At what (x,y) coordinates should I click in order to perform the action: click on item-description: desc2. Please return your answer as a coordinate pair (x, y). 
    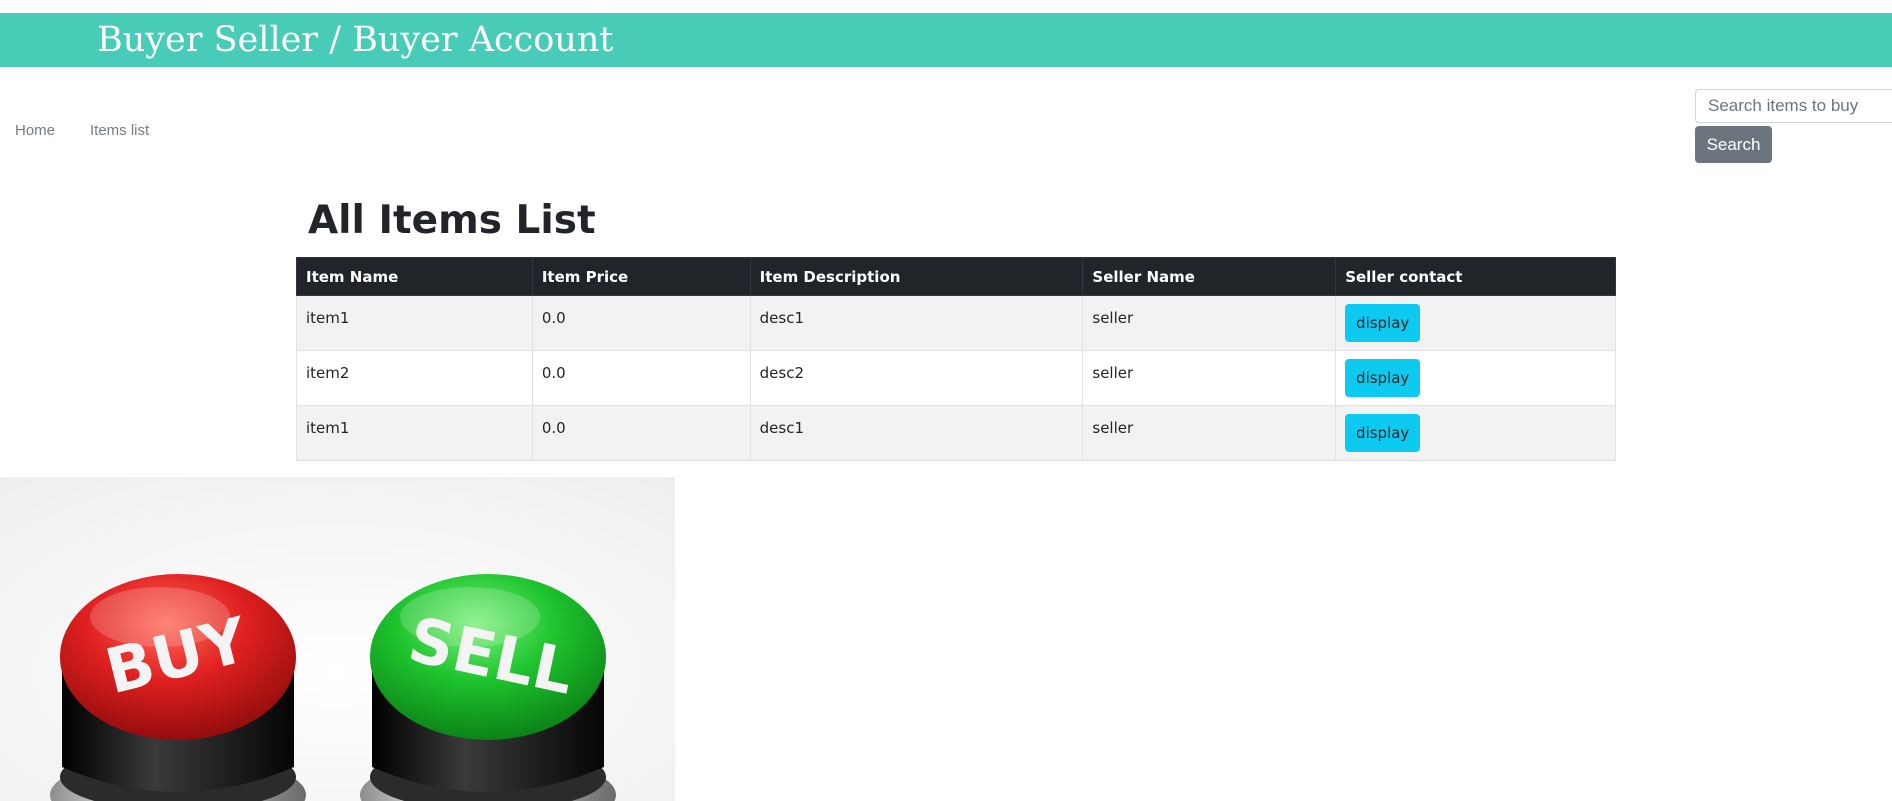
    Looking at the image, I should click on (781, 373).